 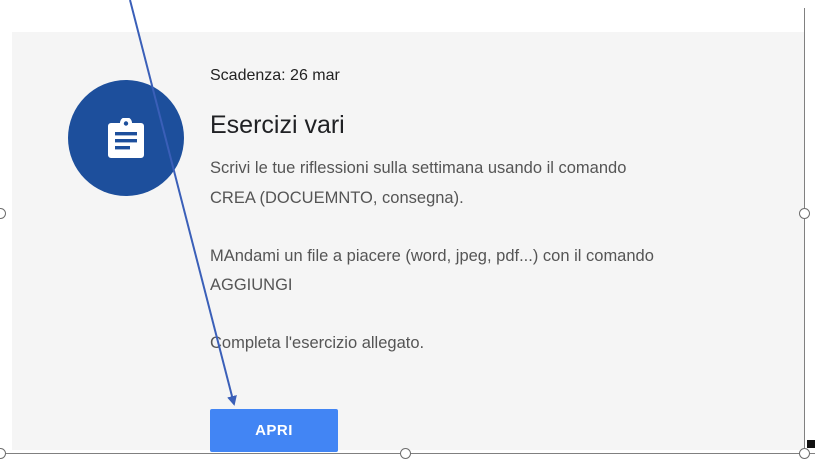 What do you see at coordinates (275, 75) in the screenshot?
I see `due-date: Scadenza: 26 mar` at bounding box center [275, 75].